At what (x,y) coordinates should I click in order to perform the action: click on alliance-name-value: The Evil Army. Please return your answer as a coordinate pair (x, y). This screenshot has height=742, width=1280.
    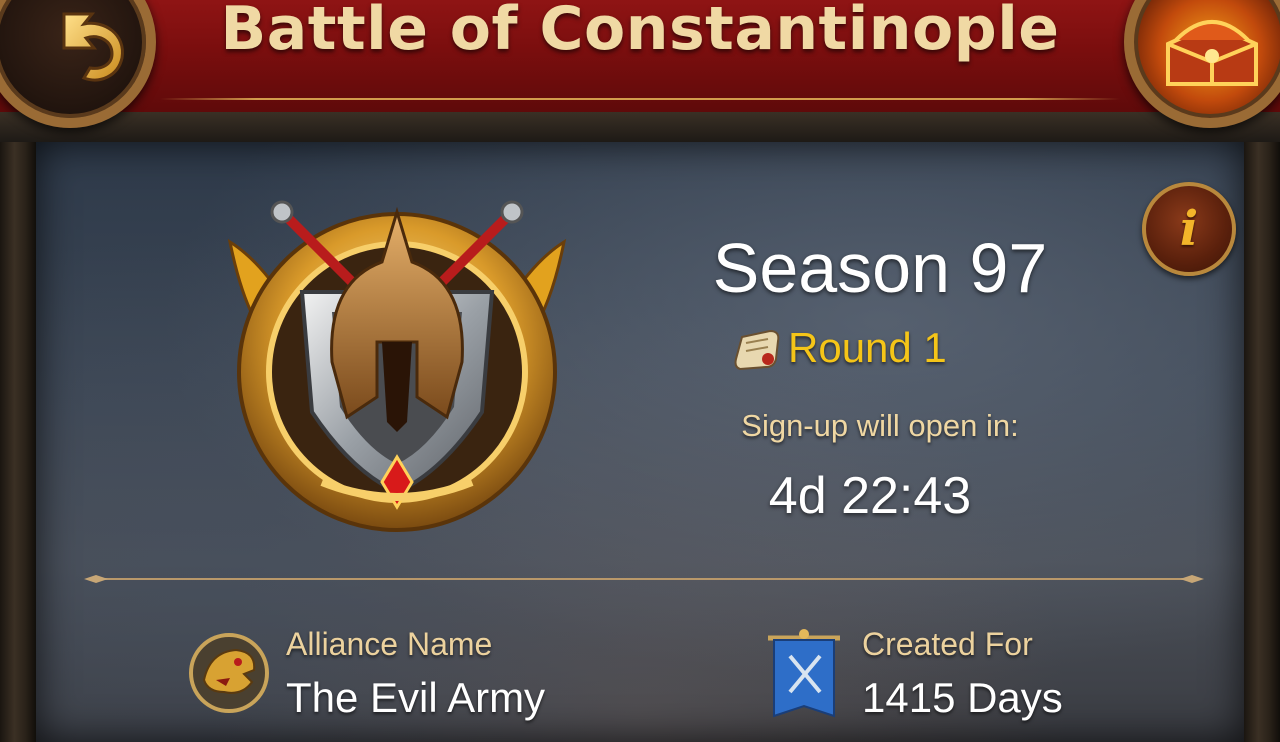
    Looking at the image, I should click on (416, 697).